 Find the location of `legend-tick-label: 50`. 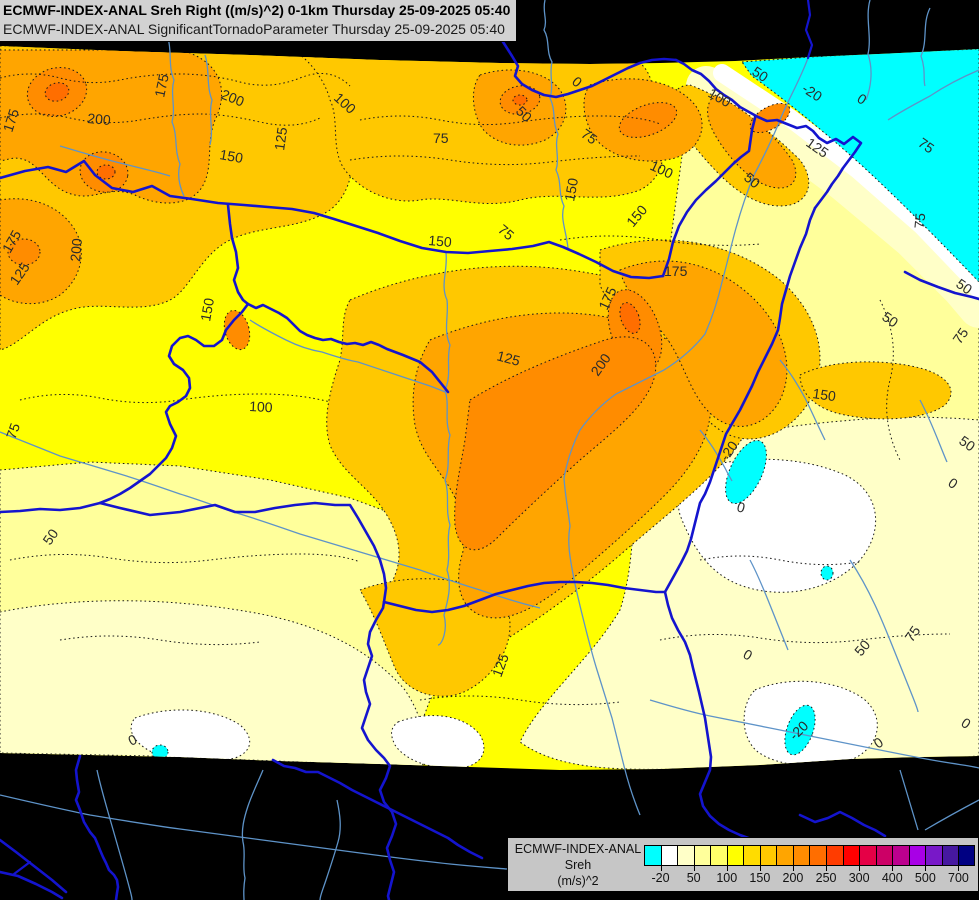

legend-tick-label: 50 is located at coordinates (693, 878).